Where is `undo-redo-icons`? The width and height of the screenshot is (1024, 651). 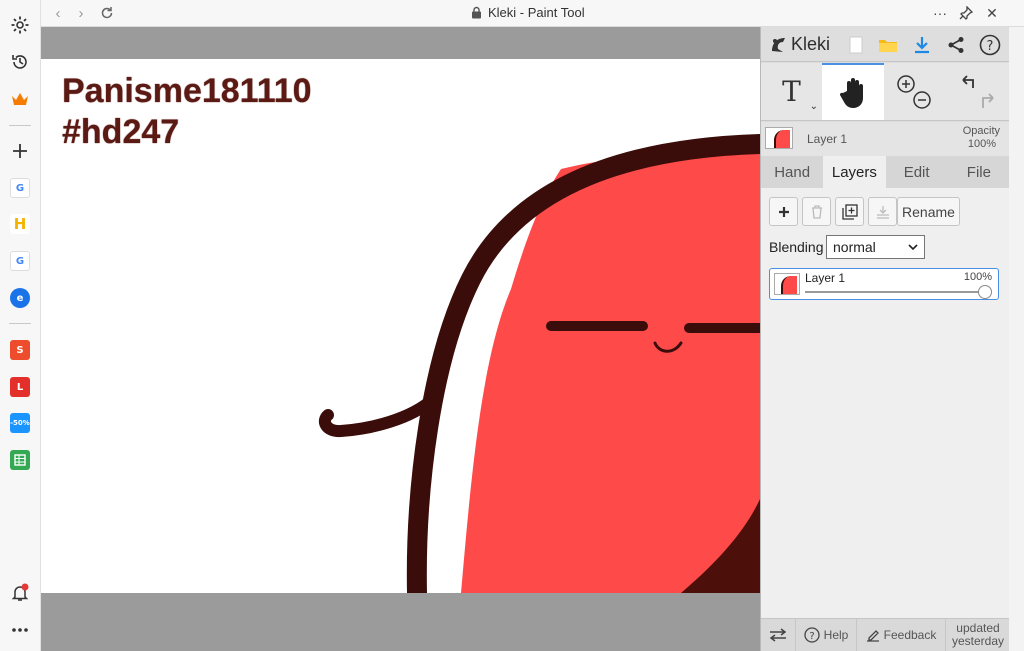
undo-redo-icons is located at coordinates (978, 92).